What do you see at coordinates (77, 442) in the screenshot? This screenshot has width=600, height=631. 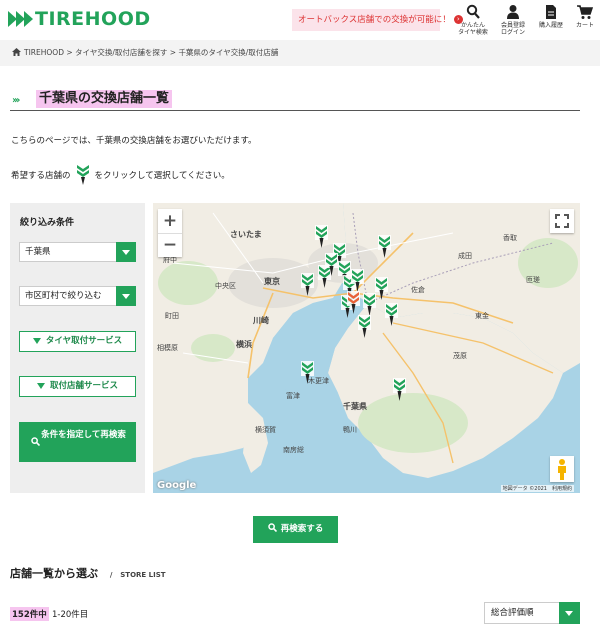 I see `filter-search-button: 条件を指定して再検索` at bounding box center [77, 442].